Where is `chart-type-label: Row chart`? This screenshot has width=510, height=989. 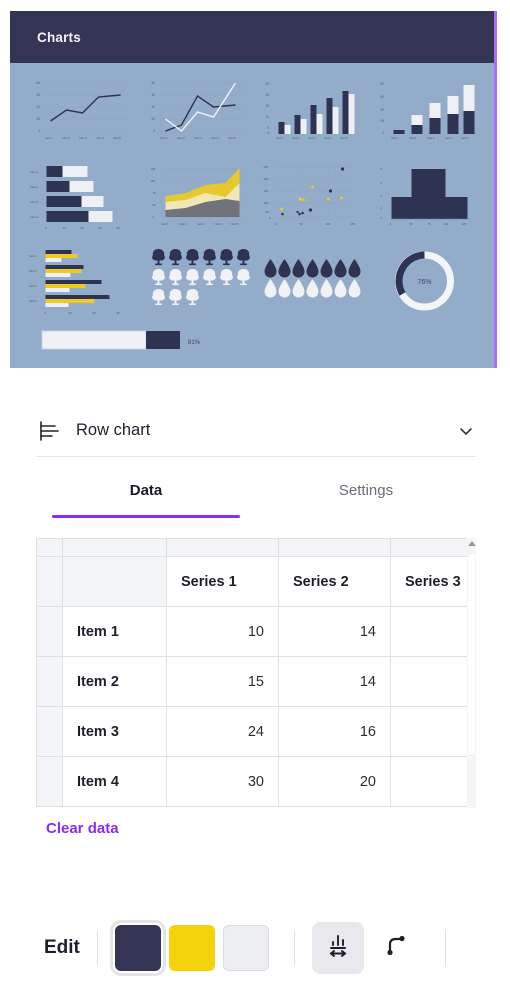
chart-type-label: Row chart is located at coordinates (113, 430).